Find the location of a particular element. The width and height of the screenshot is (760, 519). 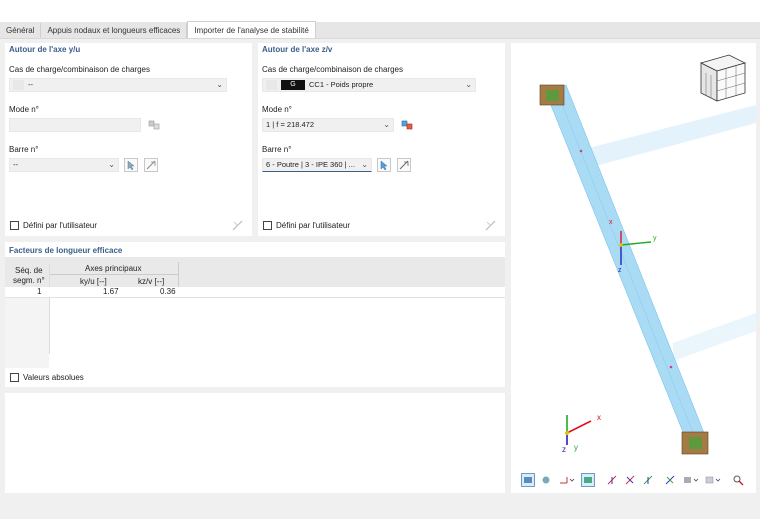

xyz-icon is located at coordinates (612, 480).